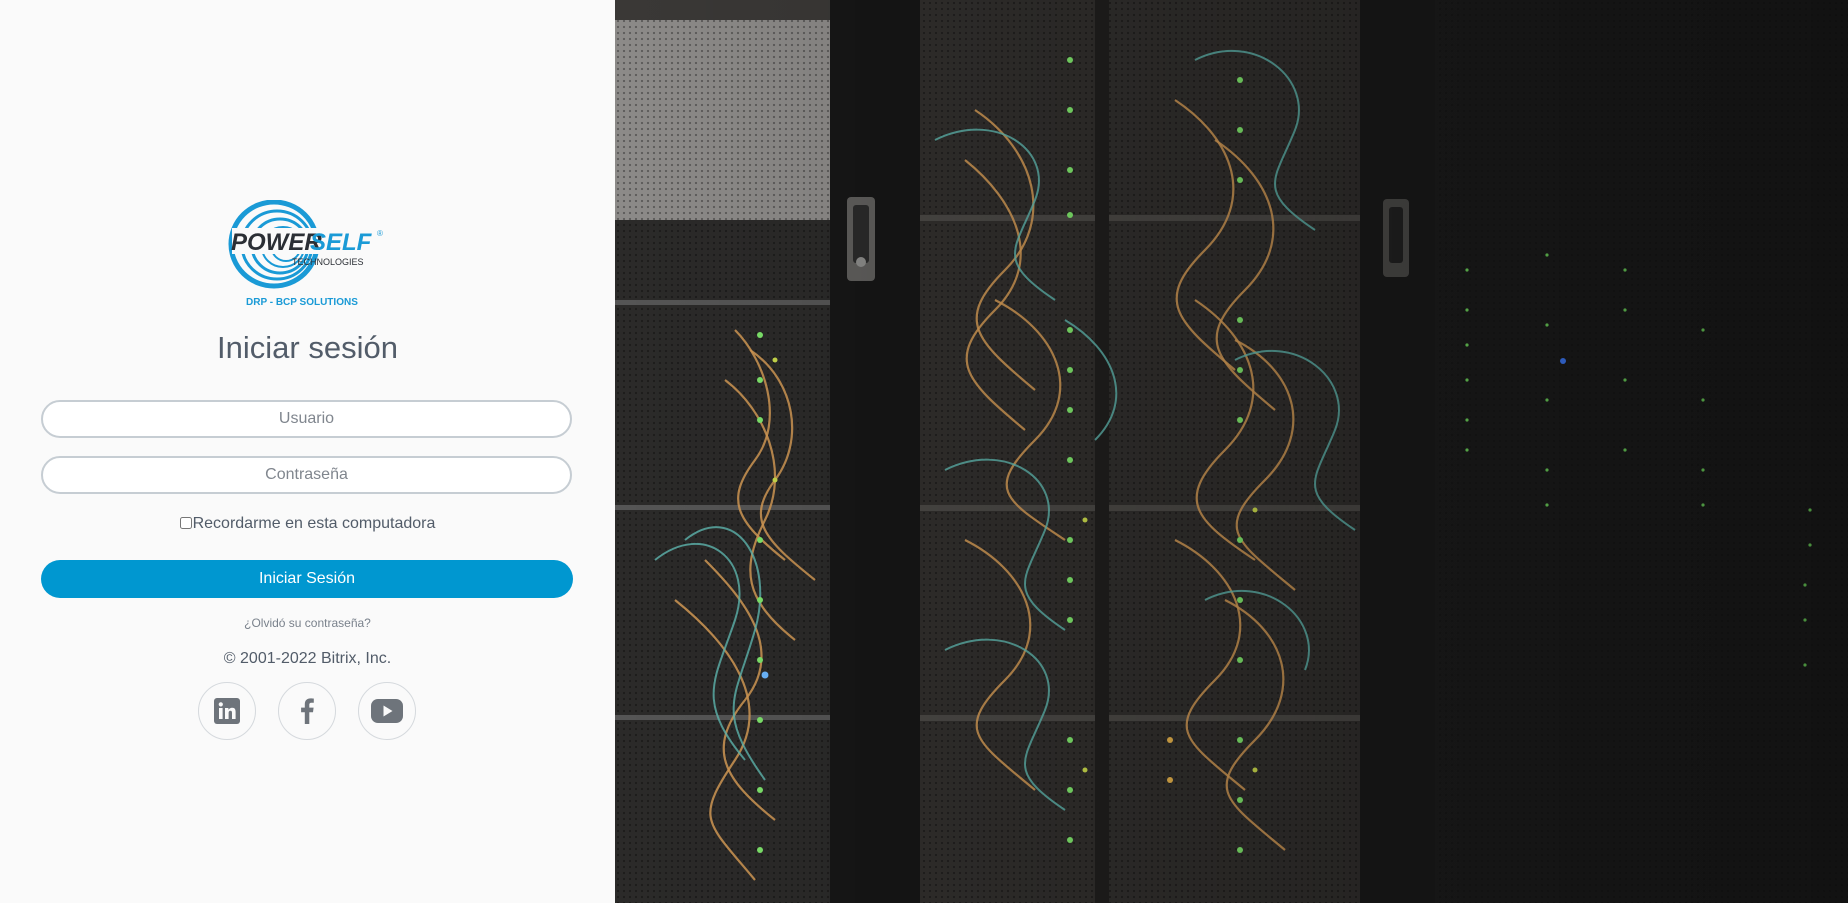 This screenshot has width=1848, height=903. I want to click on remember-me-row: Recordarme en esta computadora, so click(307, 524).